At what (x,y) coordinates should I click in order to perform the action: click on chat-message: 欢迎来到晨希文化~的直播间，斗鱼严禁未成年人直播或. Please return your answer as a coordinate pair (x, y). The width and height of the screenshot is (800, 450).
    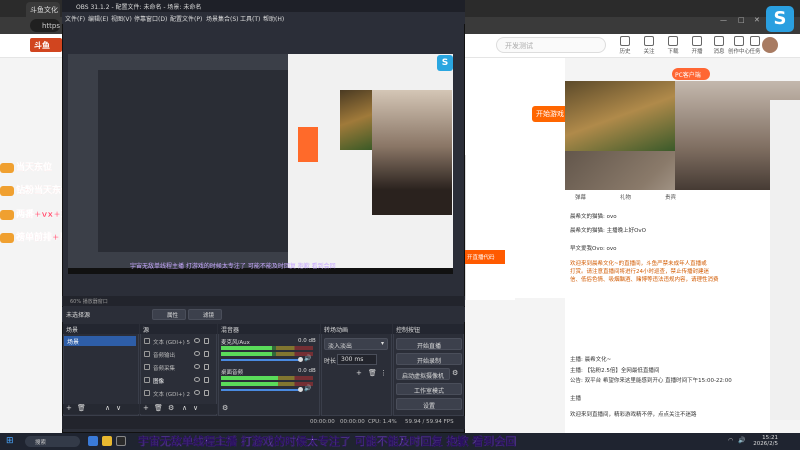
    Looking at the image, I should click on (638, 264).